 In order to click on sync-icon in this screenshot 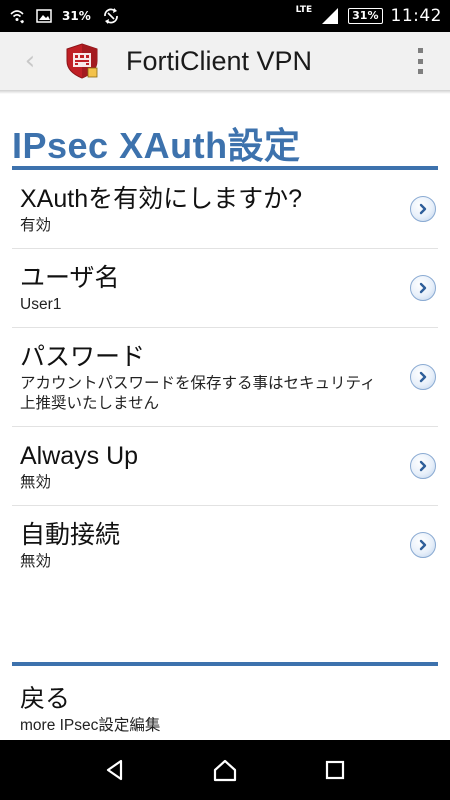, I will do `click(110, 16)`.